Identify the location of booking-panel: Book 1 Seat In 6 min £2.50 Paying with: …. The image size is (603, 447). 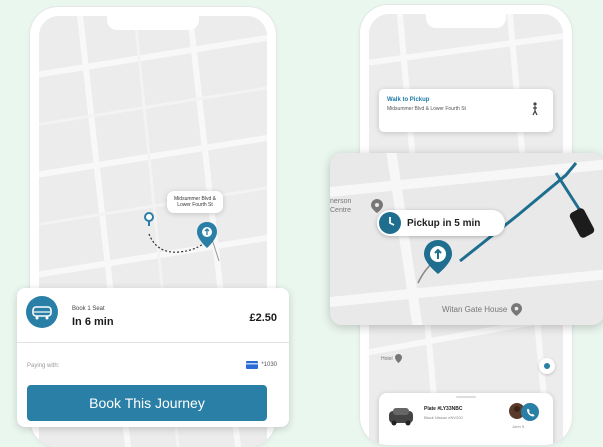
(153, 357).